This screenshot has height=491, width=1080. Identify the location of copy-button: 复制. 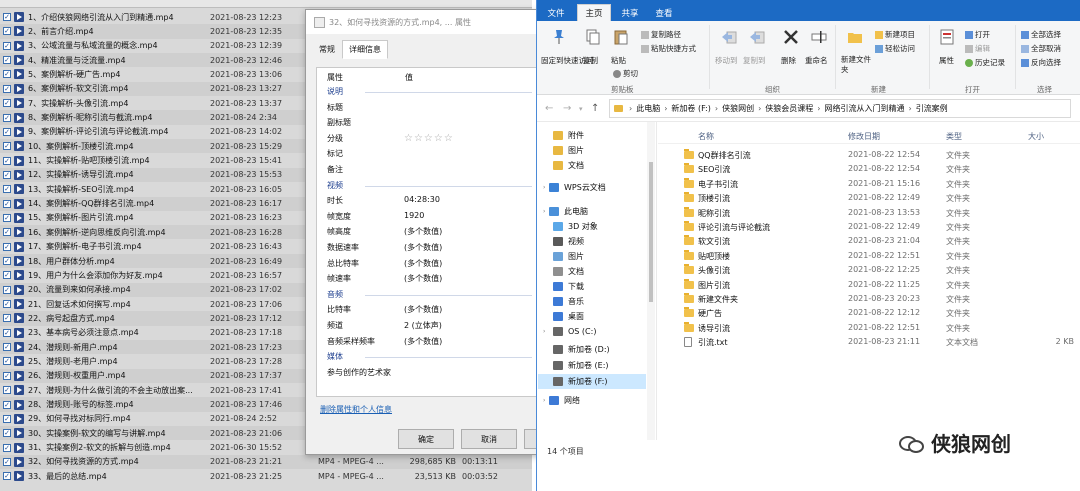
(590, 60).